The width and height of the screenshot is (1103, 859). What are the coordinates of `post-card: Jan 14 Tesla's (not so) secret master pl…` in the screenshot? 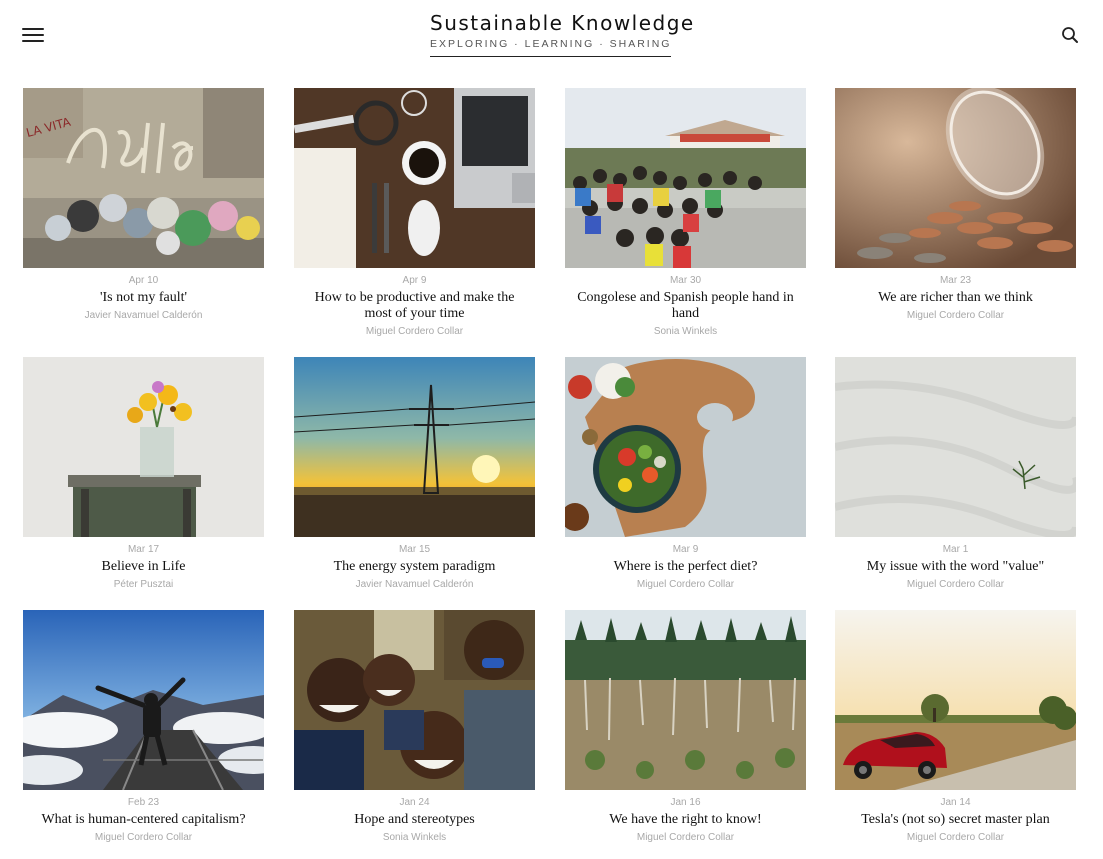 It's located at (955, 727).